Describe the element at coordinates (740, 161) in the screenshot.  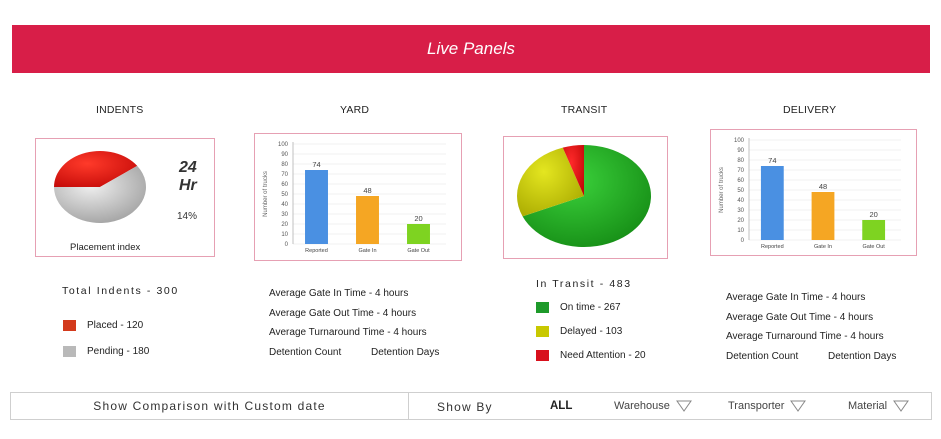
I see `delivery-y-tick-label: 80` at that location.